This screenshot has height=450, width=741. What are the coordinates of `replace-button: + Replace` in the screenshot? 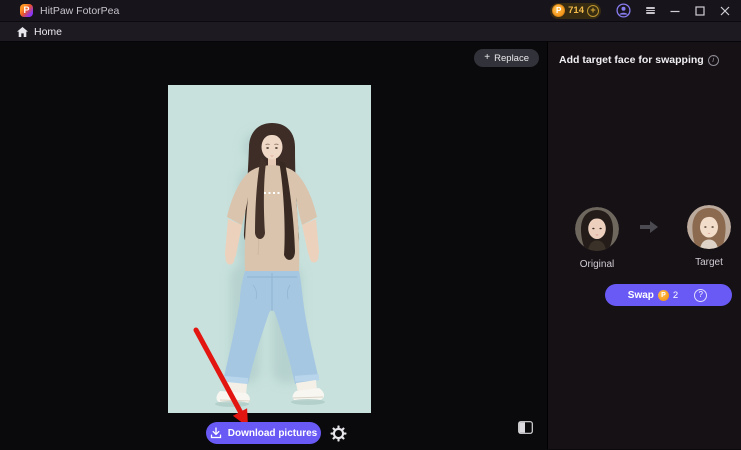 It's located at (506, 58).